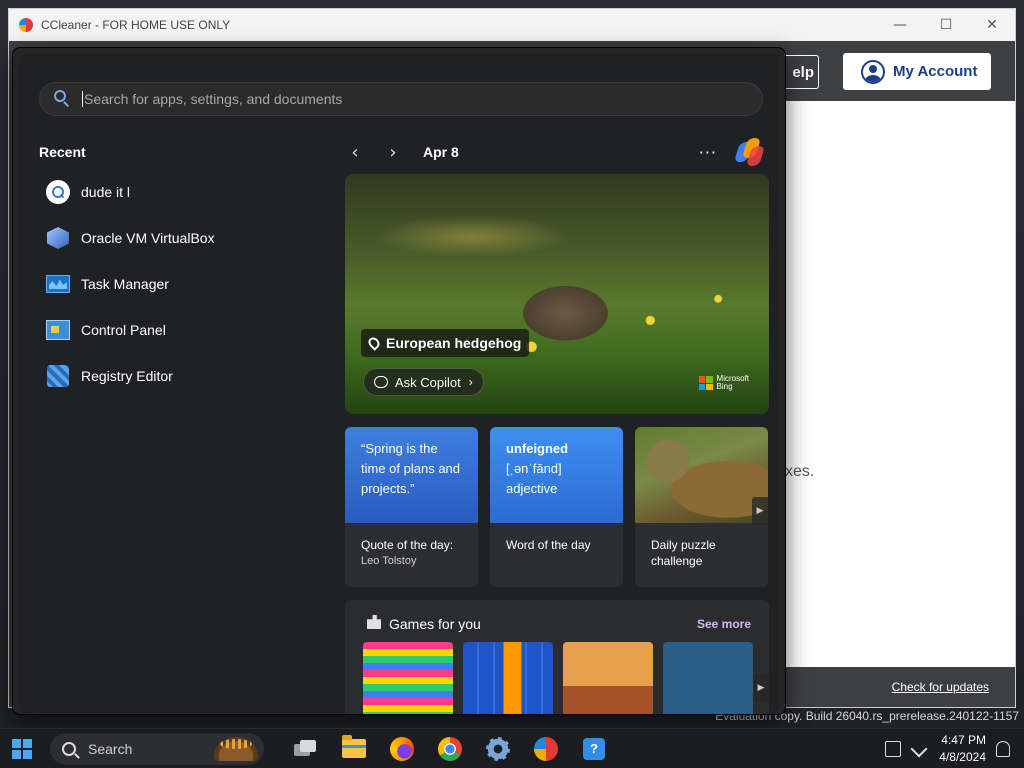  Describe the element at coordinates (185, 330) in the screenshot. I see `recent-item-control-panel: Control Panel` at that location.